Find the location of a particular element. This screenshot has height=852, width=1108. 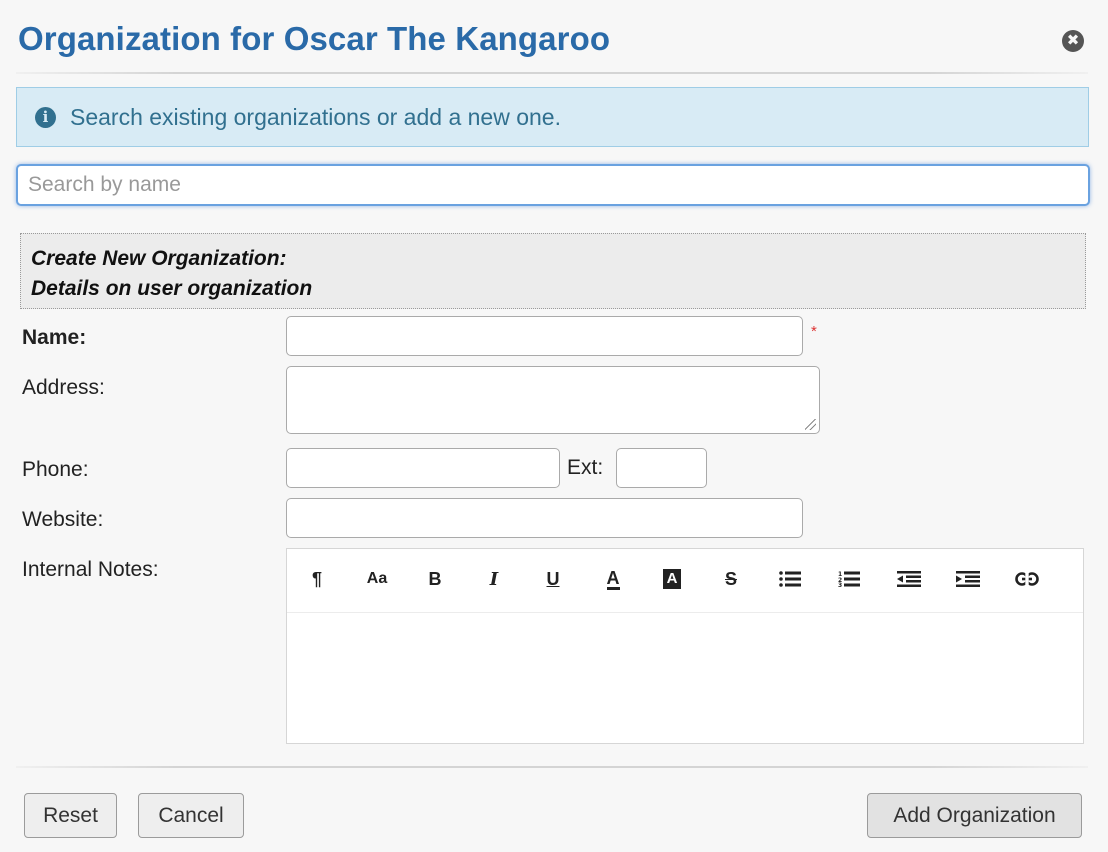

font-color-glyph: A is located at coordinates (613, 578).